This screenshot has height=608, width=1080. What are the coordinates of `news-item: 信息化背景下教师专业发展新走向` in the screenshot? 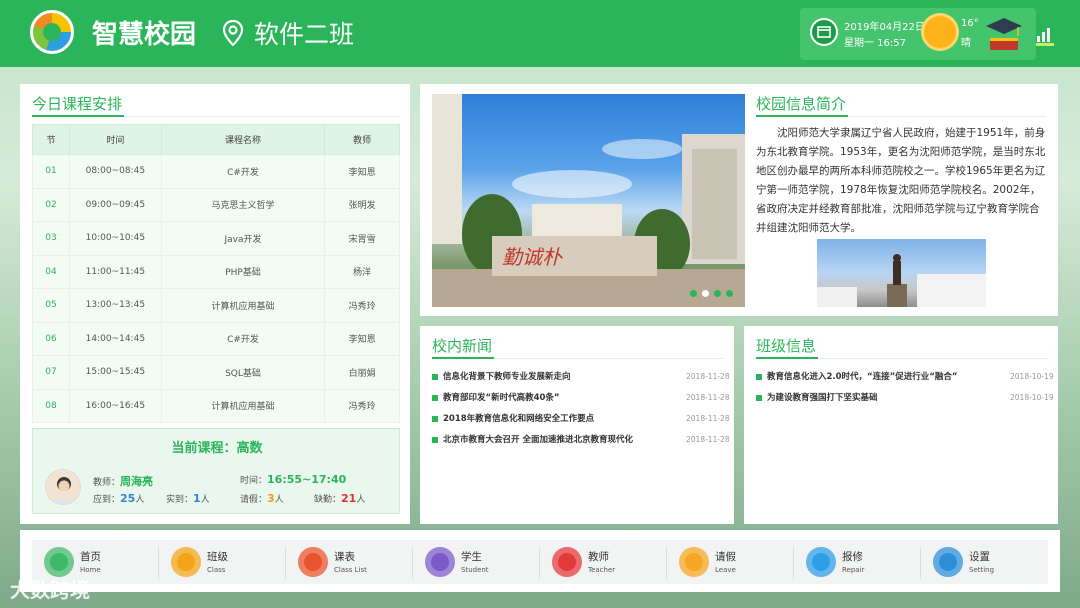 It's located at (501, 376).